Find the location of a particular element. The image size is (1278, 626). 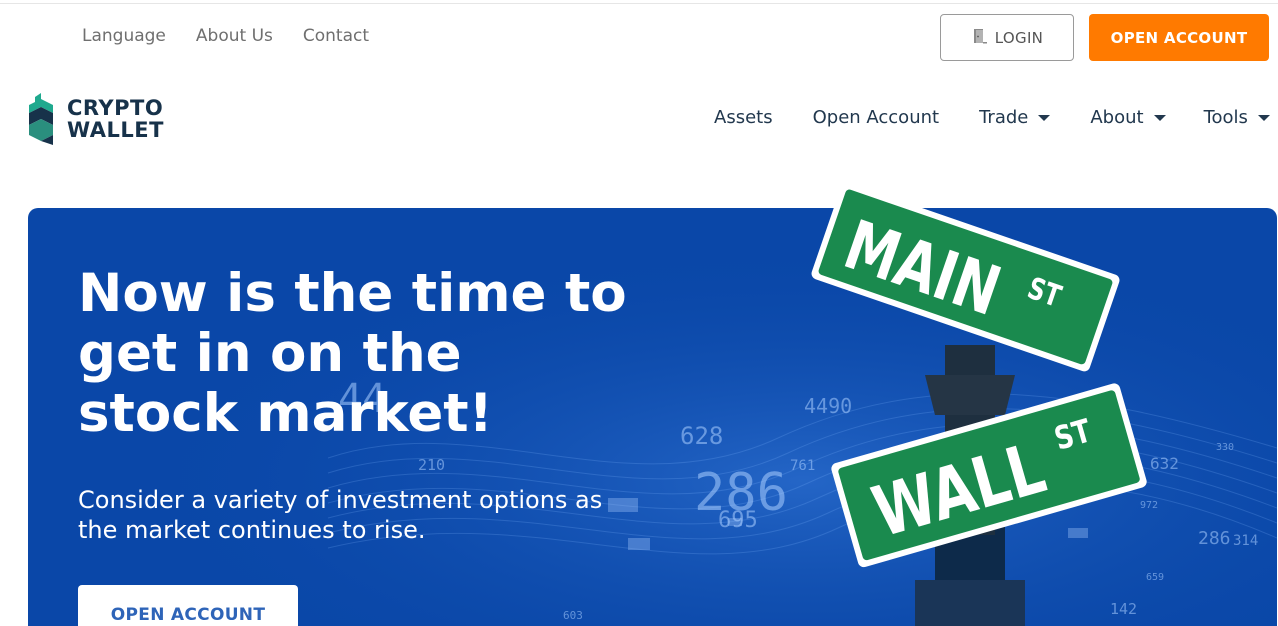

brand-name: CRYPTO WALLET is located at coordinates (115, 119).